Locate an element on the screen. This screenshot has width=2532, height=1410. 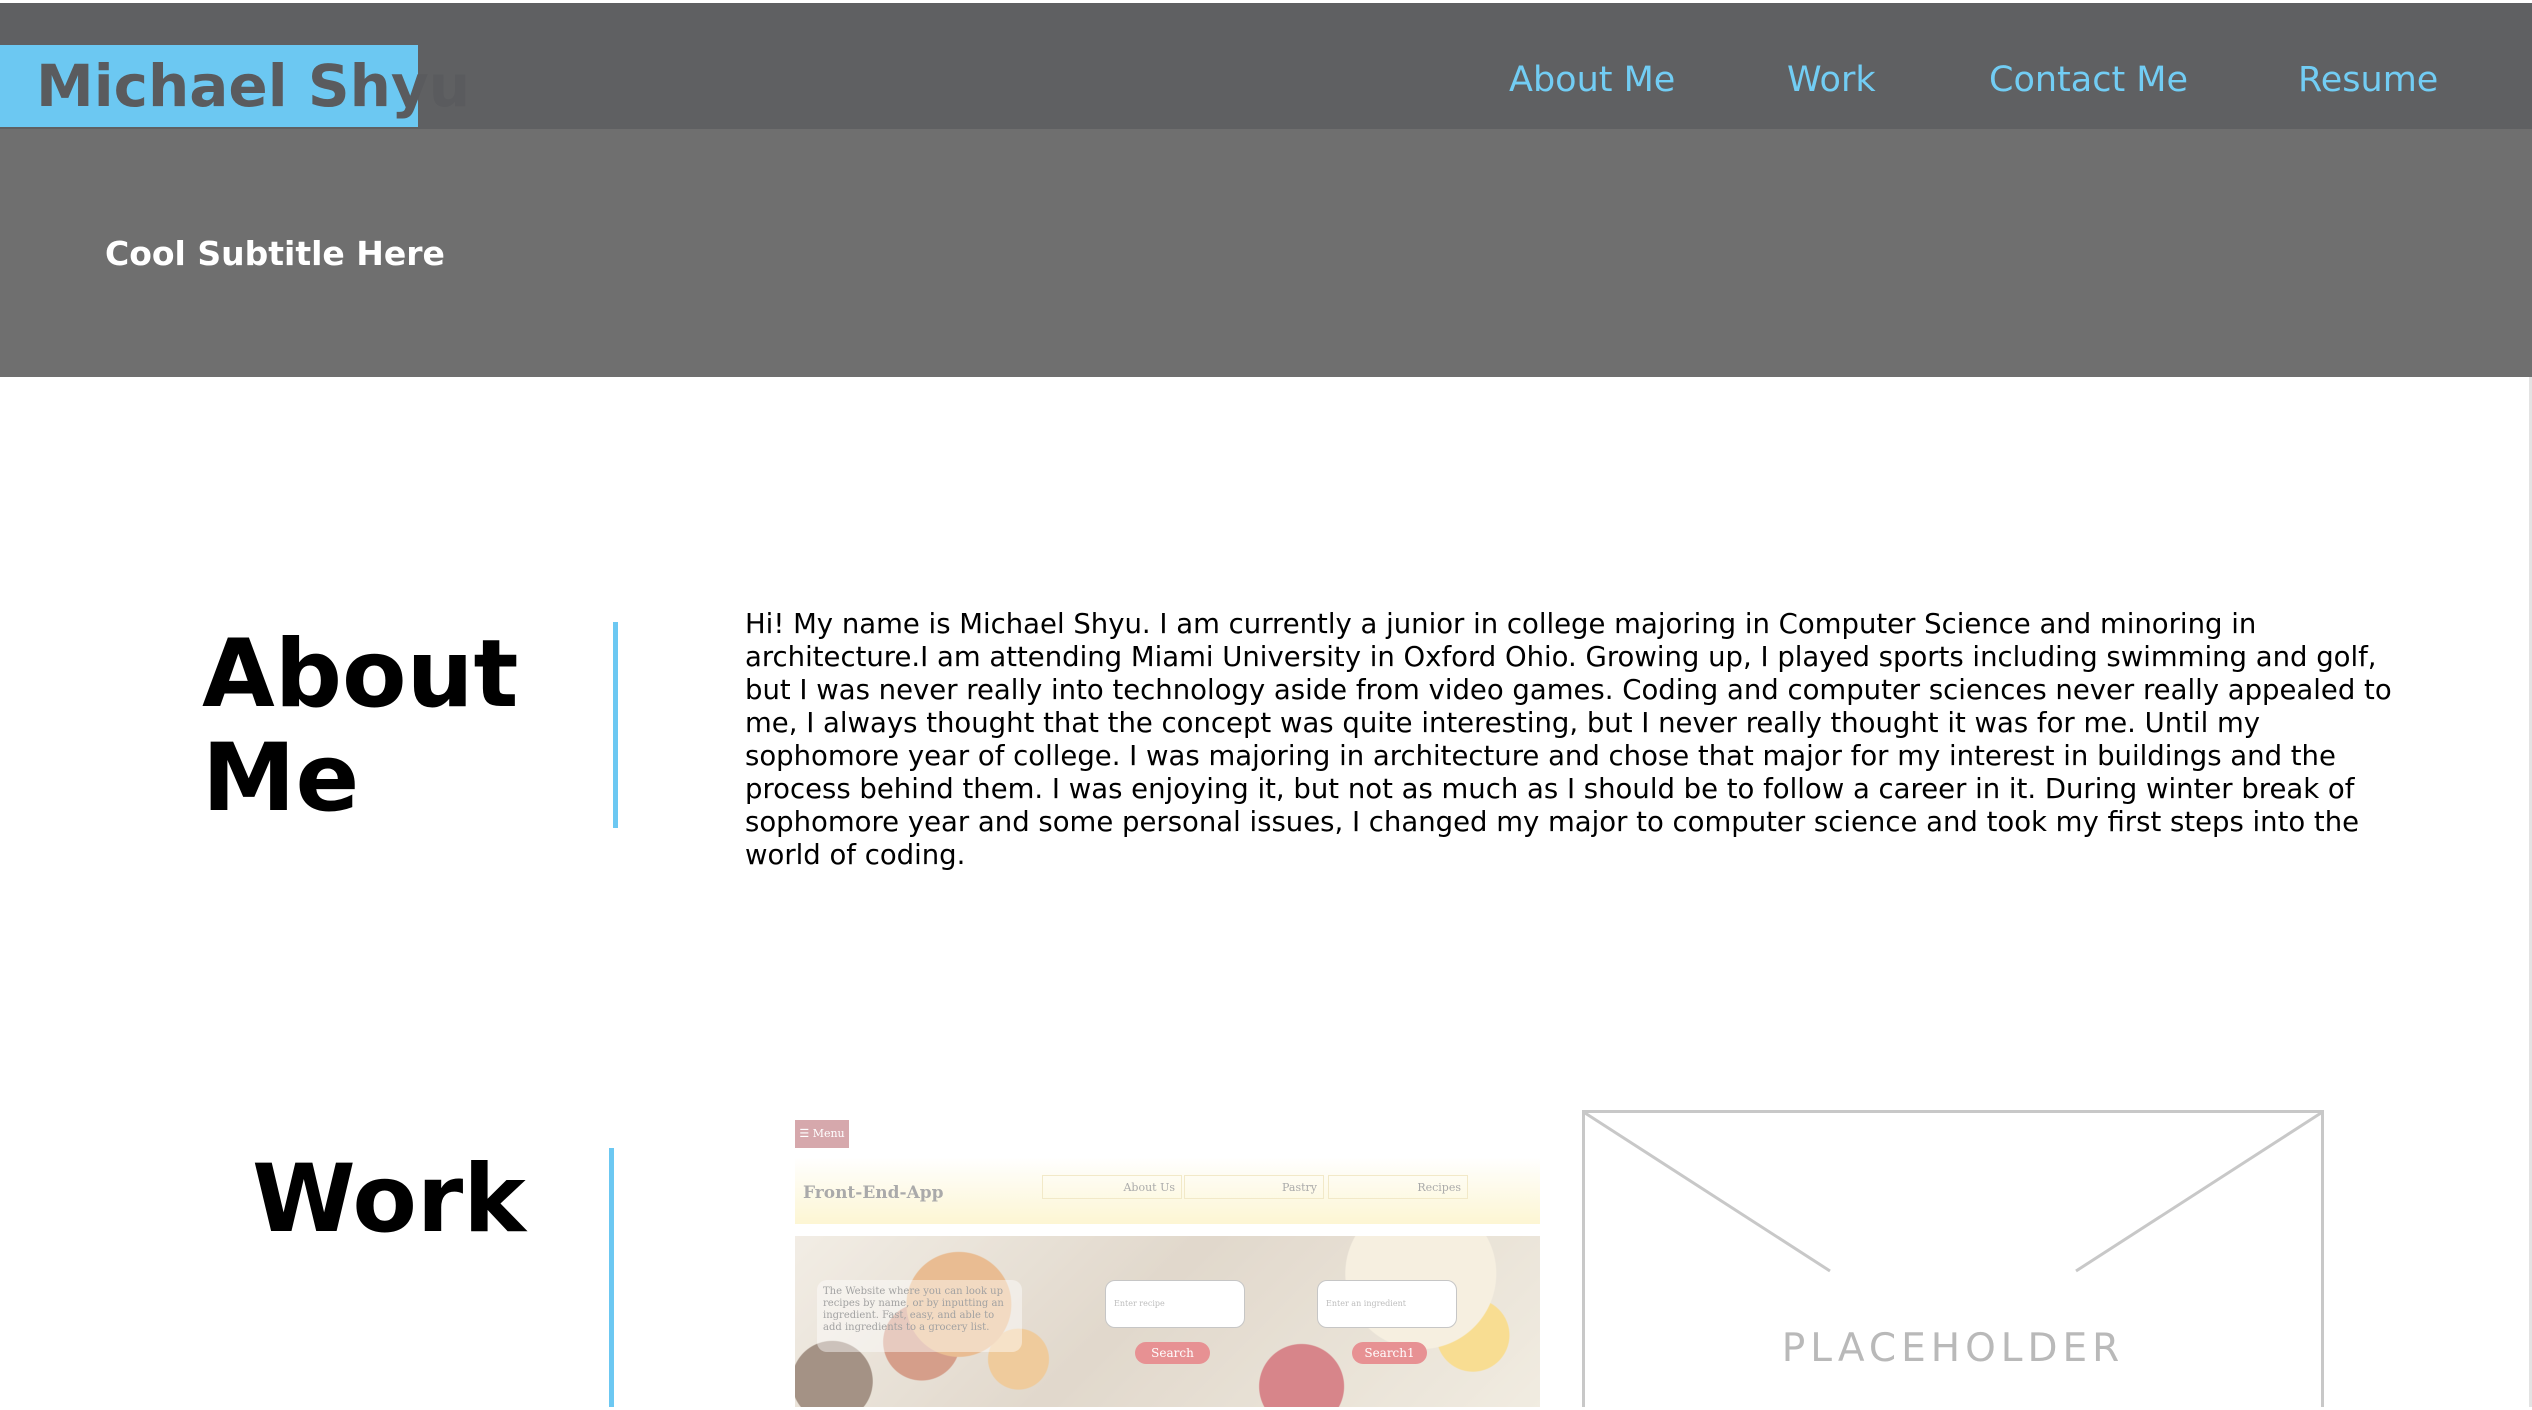
hero-subtitle: Cool Subtitle Here is located at coordinates (275, 253).